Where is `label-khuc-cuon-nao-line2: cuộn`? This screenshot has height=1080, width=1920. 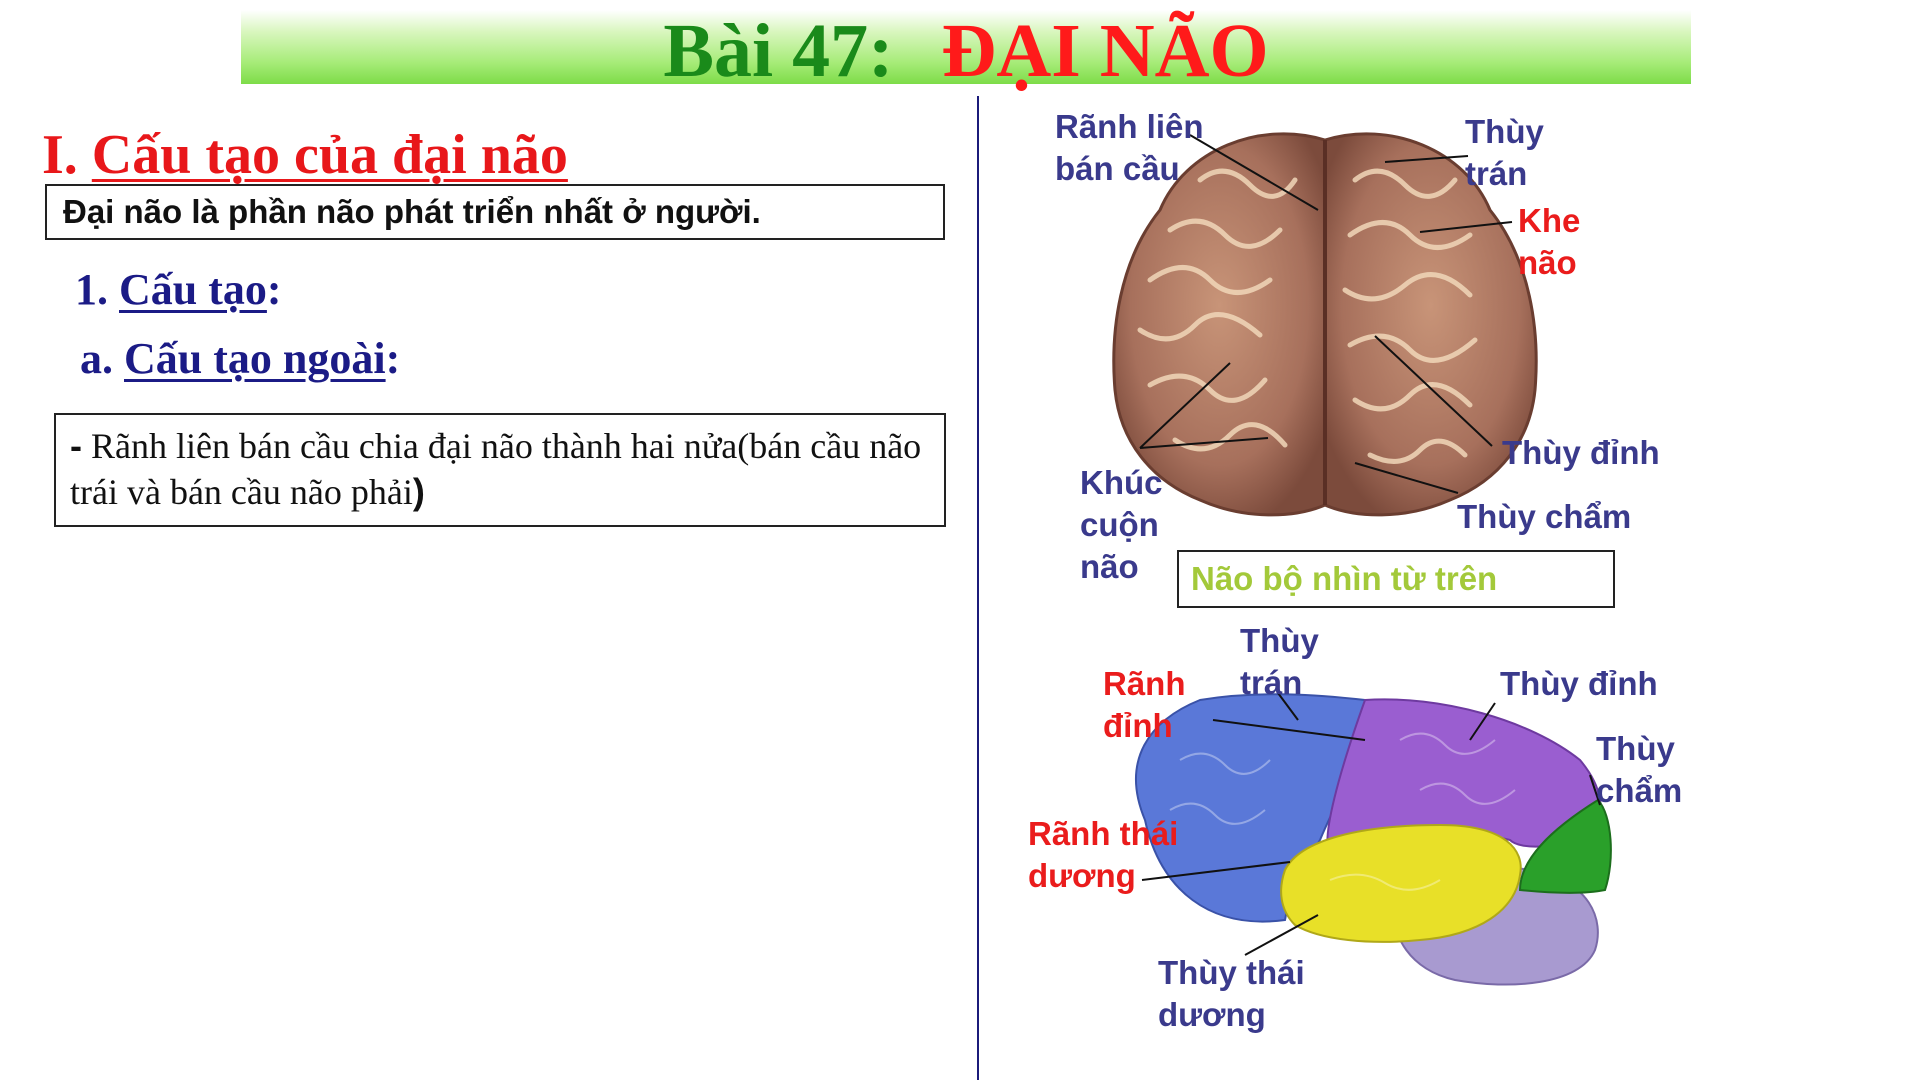 label-khuc-cuon-nao-line2: cuộn is located at coordinates (1119, 524).